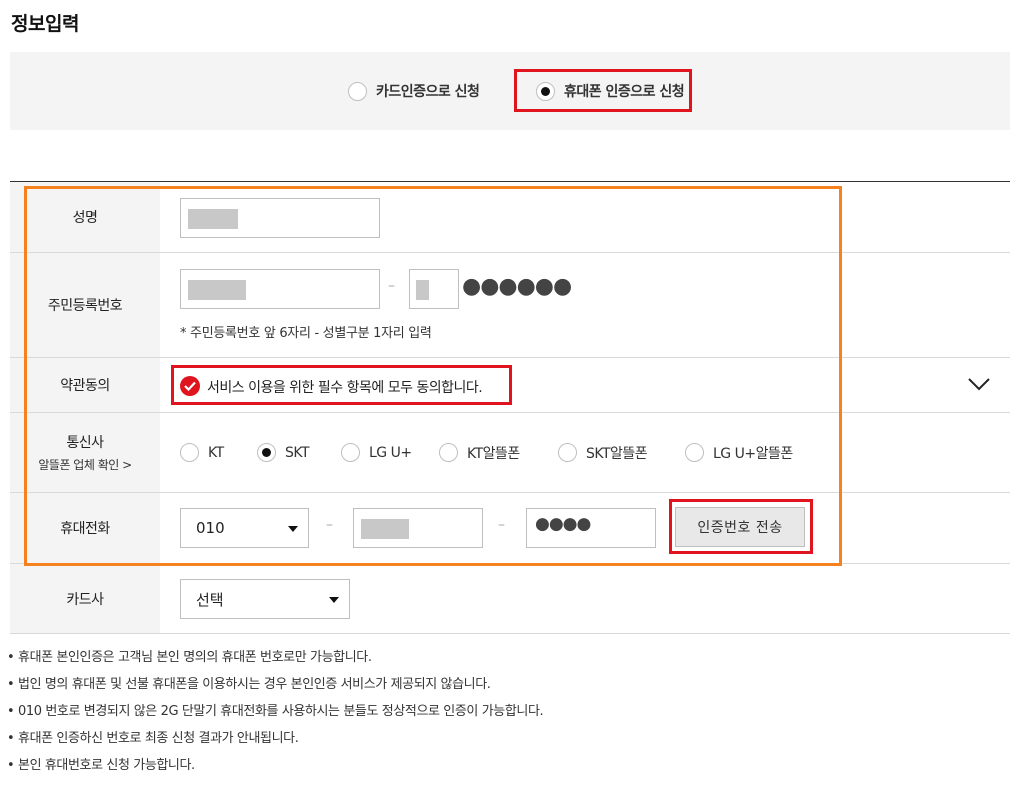 This screenshot has width=1018, height=786. I want to click on notice-item: 휴대폰 인증하신 번호로 최종 신청 결과가 안내됩니다., so click(275, 742).